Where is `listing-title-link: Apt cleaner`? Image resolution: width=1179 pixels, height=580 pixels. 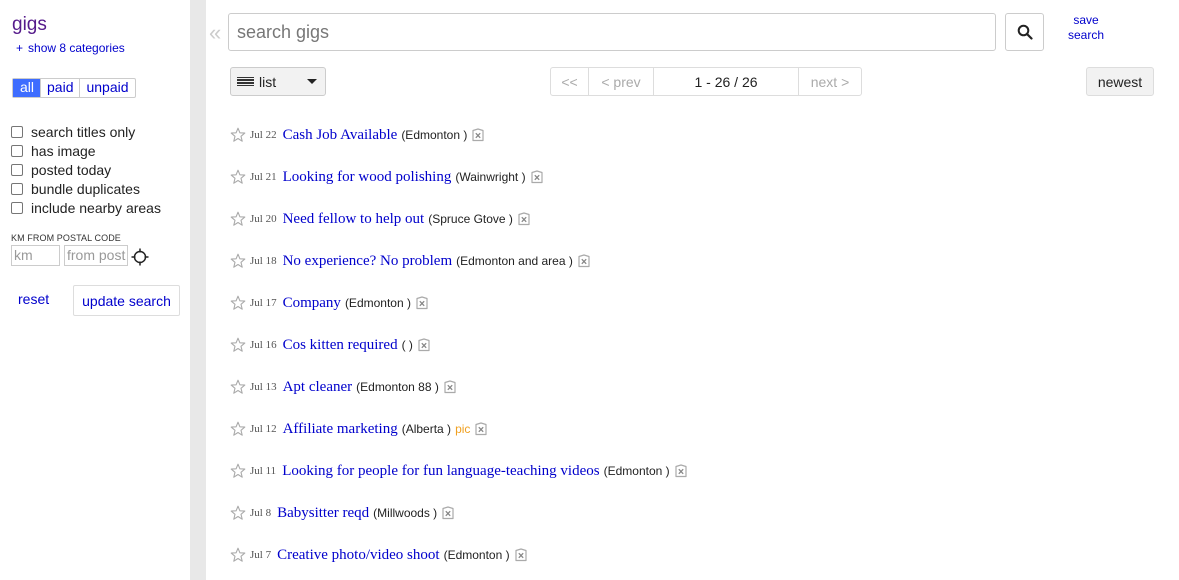 listing-title-link: Apt cleaner is located at coordinates (318, 387).